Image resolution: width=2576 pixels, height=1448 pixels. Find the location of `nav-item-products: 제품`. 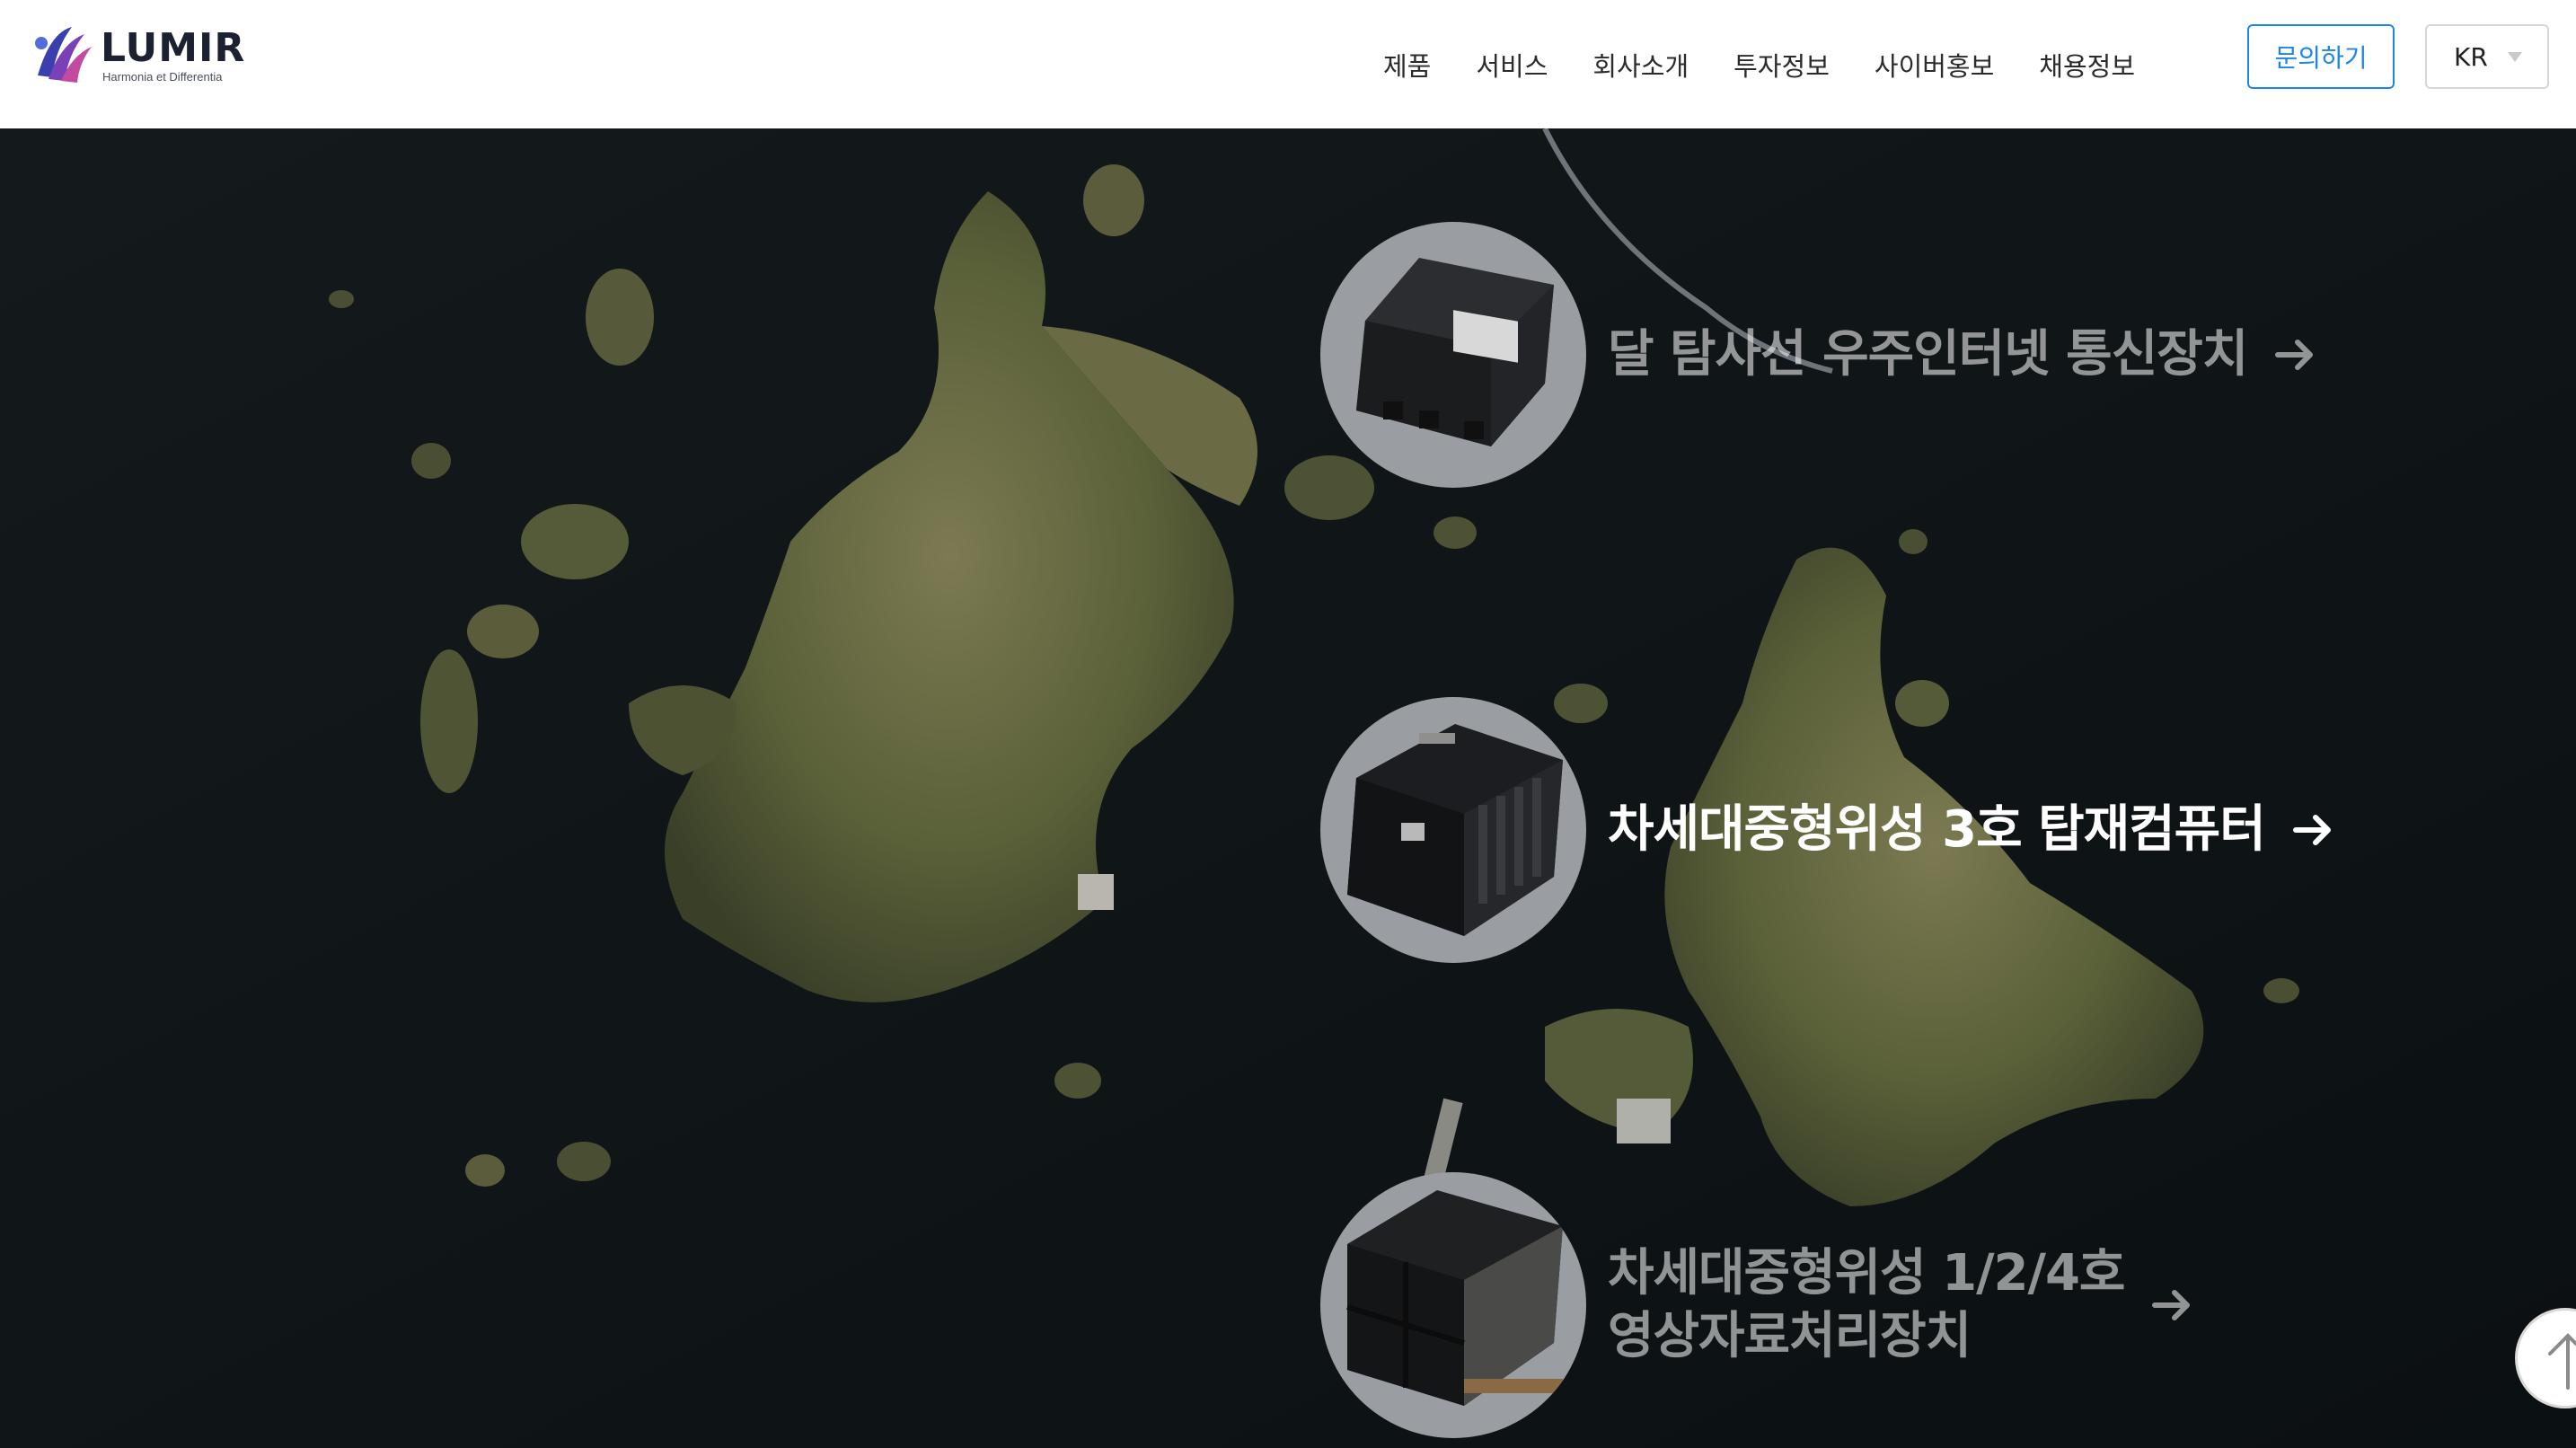

nav-item-products: 제품 is located at coordinates (1407, 65).